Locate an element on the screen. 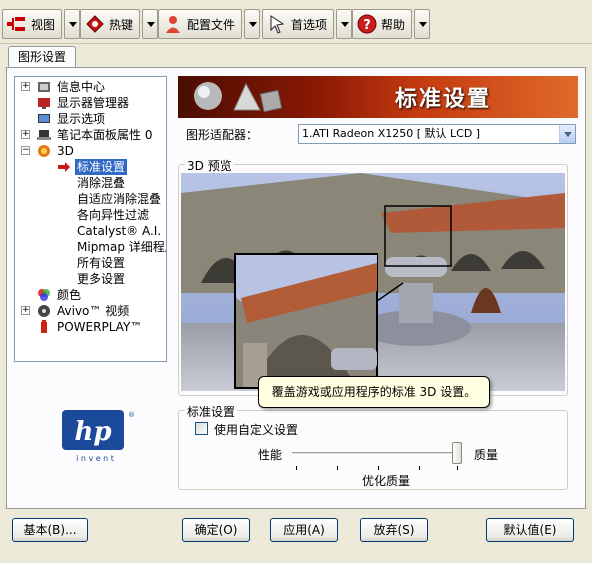  tree-item-mipmap-detail: Mipmap 详细程度 is located at coordinates (91, 247).